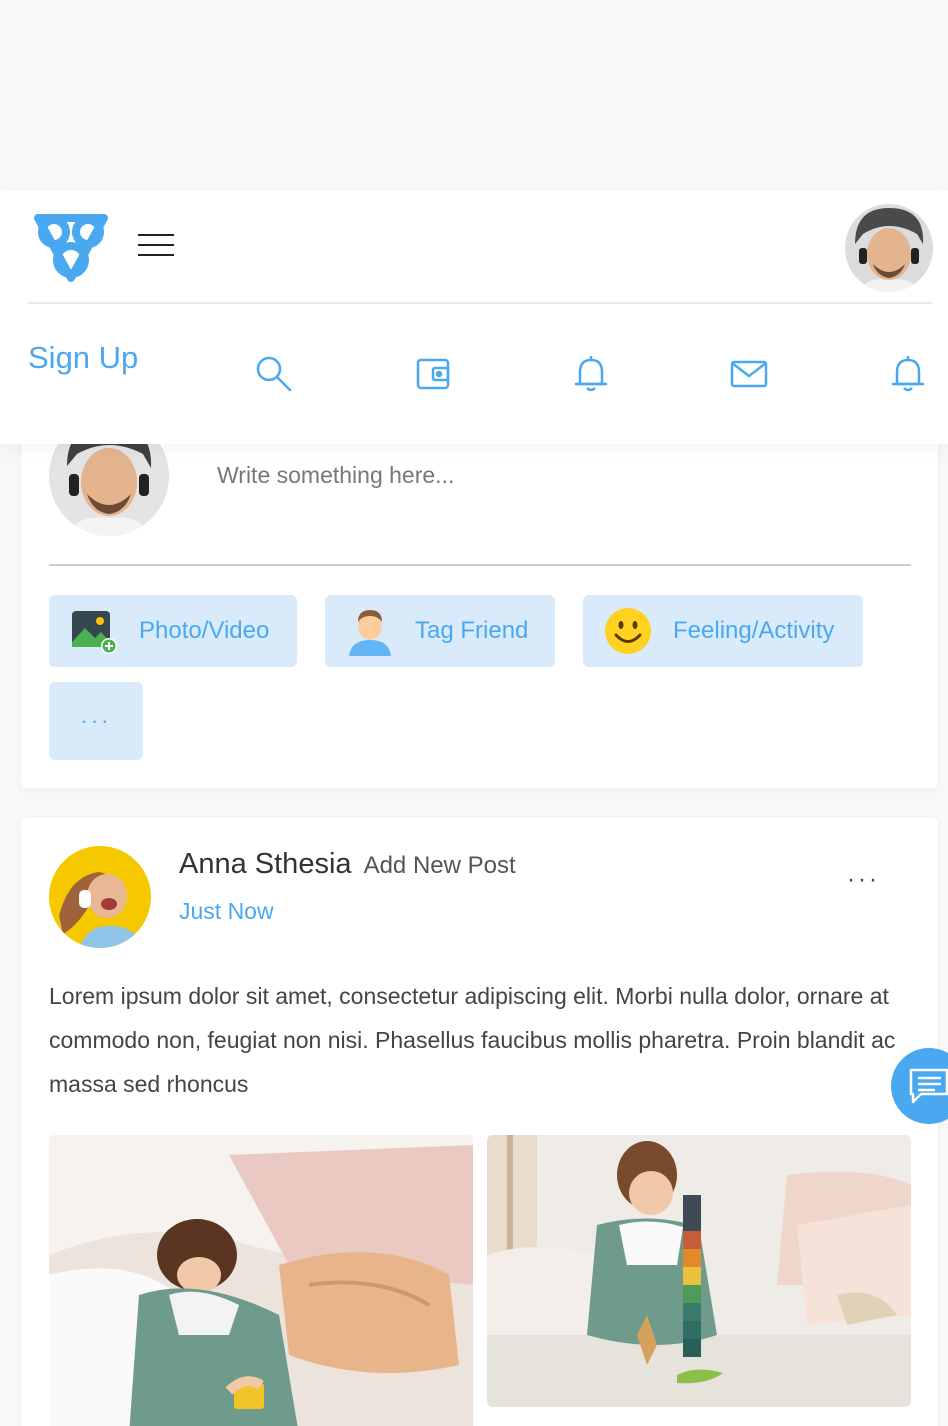  I want to click on tag-friend-icon, so click(370, 633).